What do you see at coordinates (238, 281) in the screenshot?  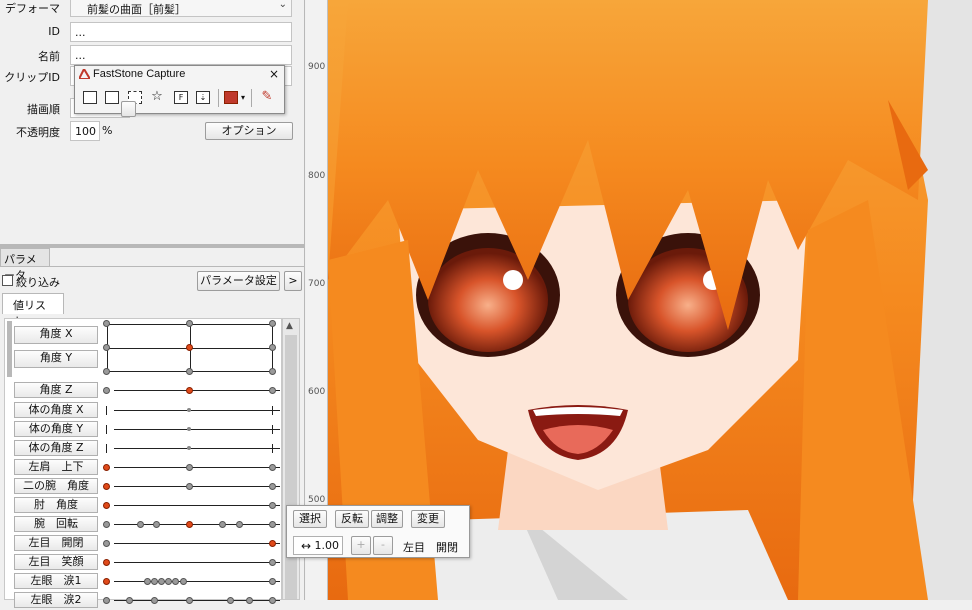 I see `param-settings-button: パラメータ設定` at bounding box center [238, 281].